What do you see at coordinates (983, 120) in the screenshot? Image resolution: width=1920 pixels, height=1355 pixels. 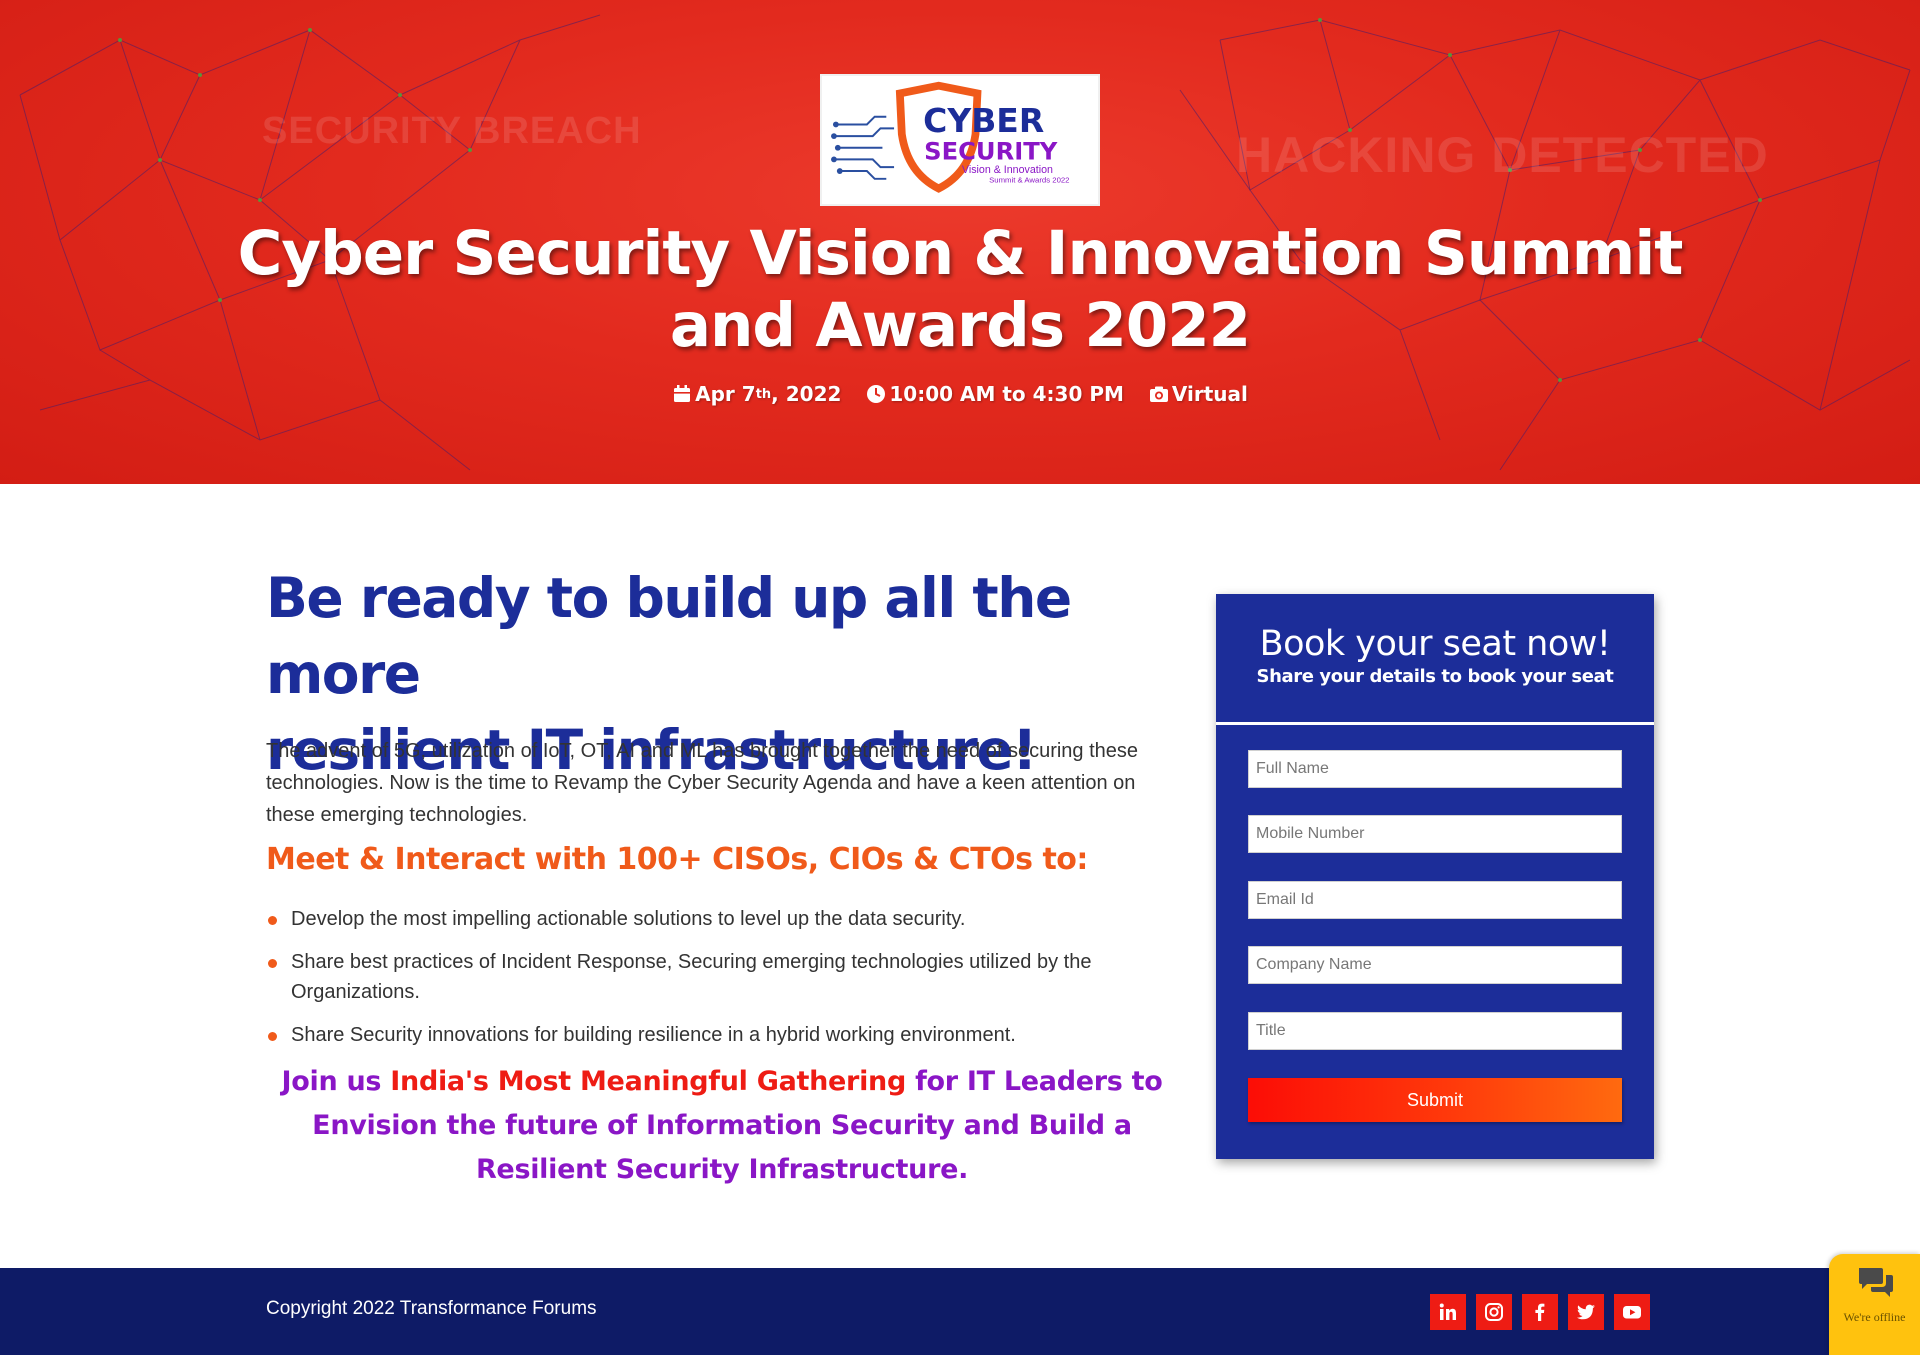 I see `svg-text: CYBER` at bounding box center [983, 120].